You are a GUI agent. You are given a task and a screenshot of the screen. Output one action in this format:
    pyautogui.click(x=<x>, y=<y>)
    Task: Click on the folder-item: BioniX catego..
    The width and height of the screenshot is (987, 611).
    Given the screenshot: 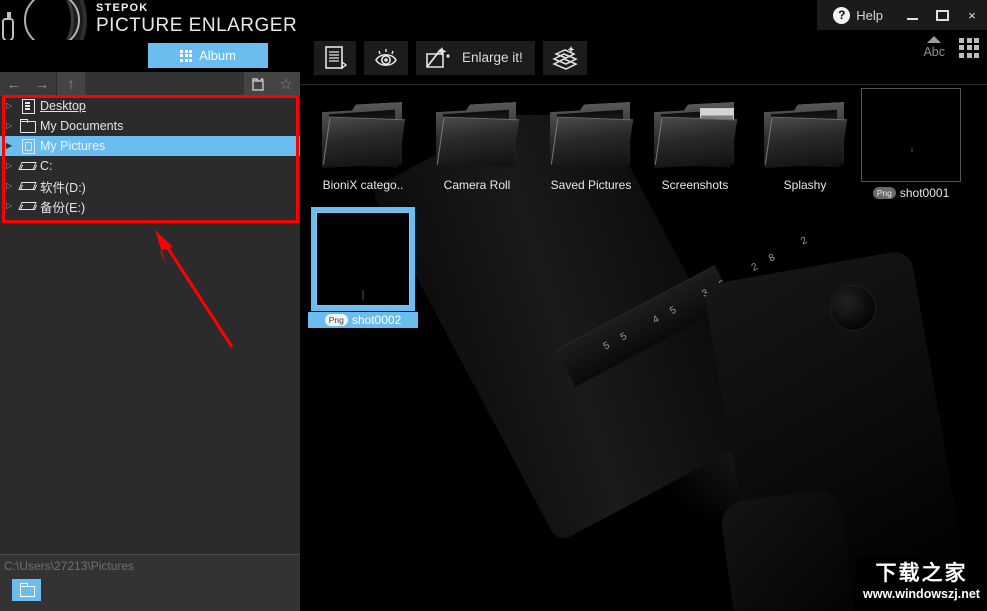 What is the action you would take?
    pyautogui.click(x=363, y=142)
    